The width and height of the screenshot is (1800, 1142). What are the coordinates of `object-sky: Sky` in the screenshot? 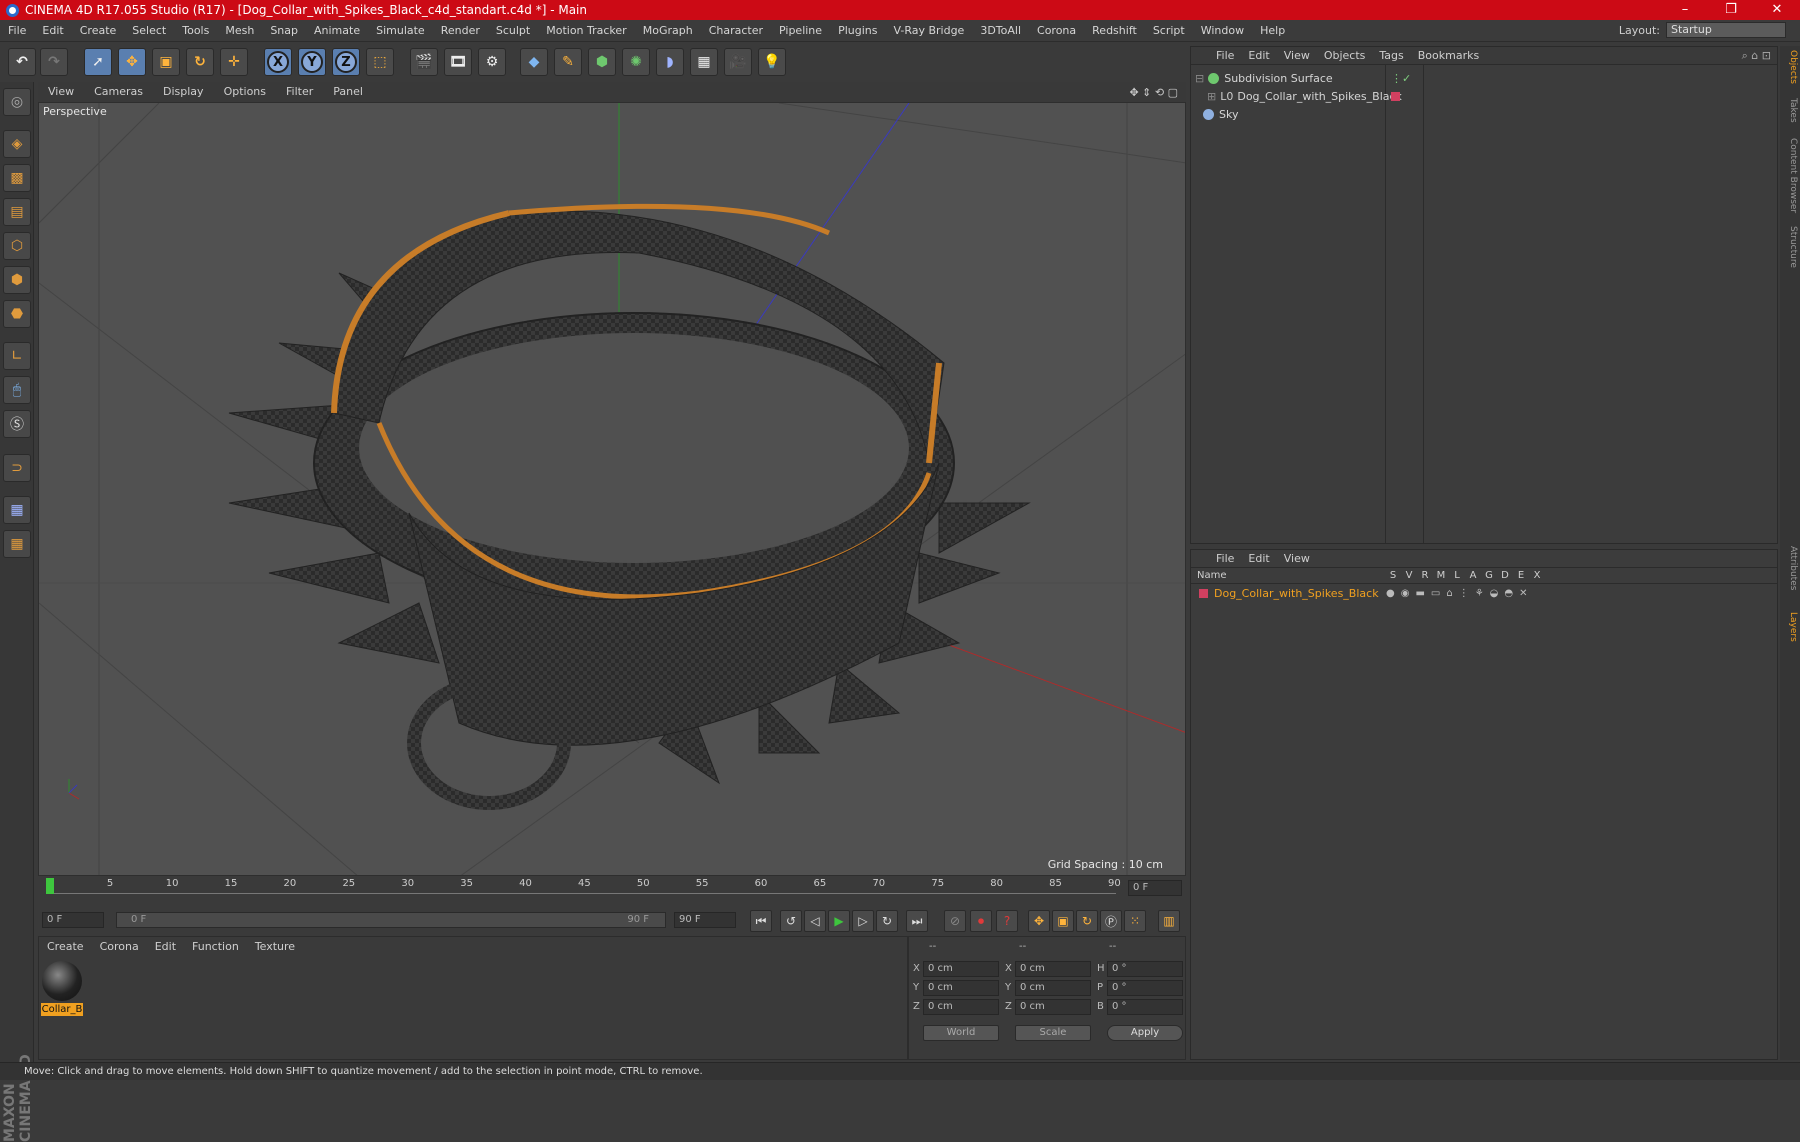 It's located at (1220, 114).